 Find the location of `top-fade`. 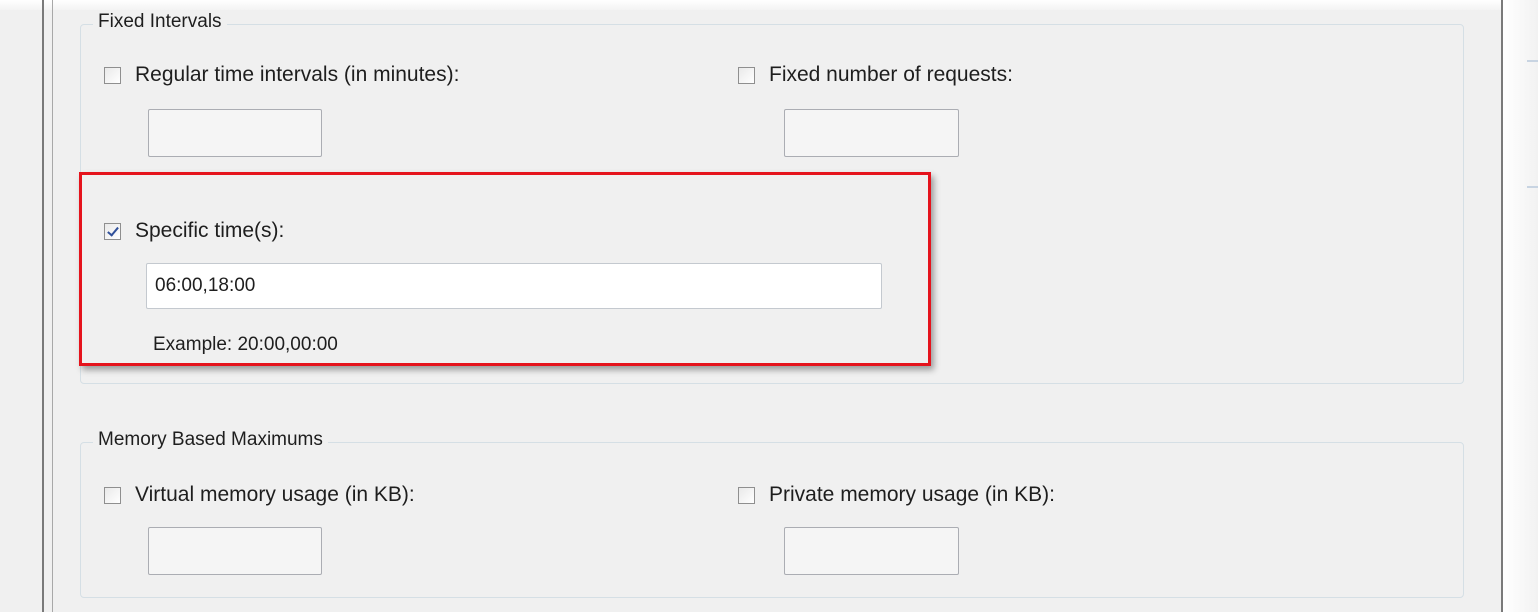

top-fade is located at coordinates (769, 5).